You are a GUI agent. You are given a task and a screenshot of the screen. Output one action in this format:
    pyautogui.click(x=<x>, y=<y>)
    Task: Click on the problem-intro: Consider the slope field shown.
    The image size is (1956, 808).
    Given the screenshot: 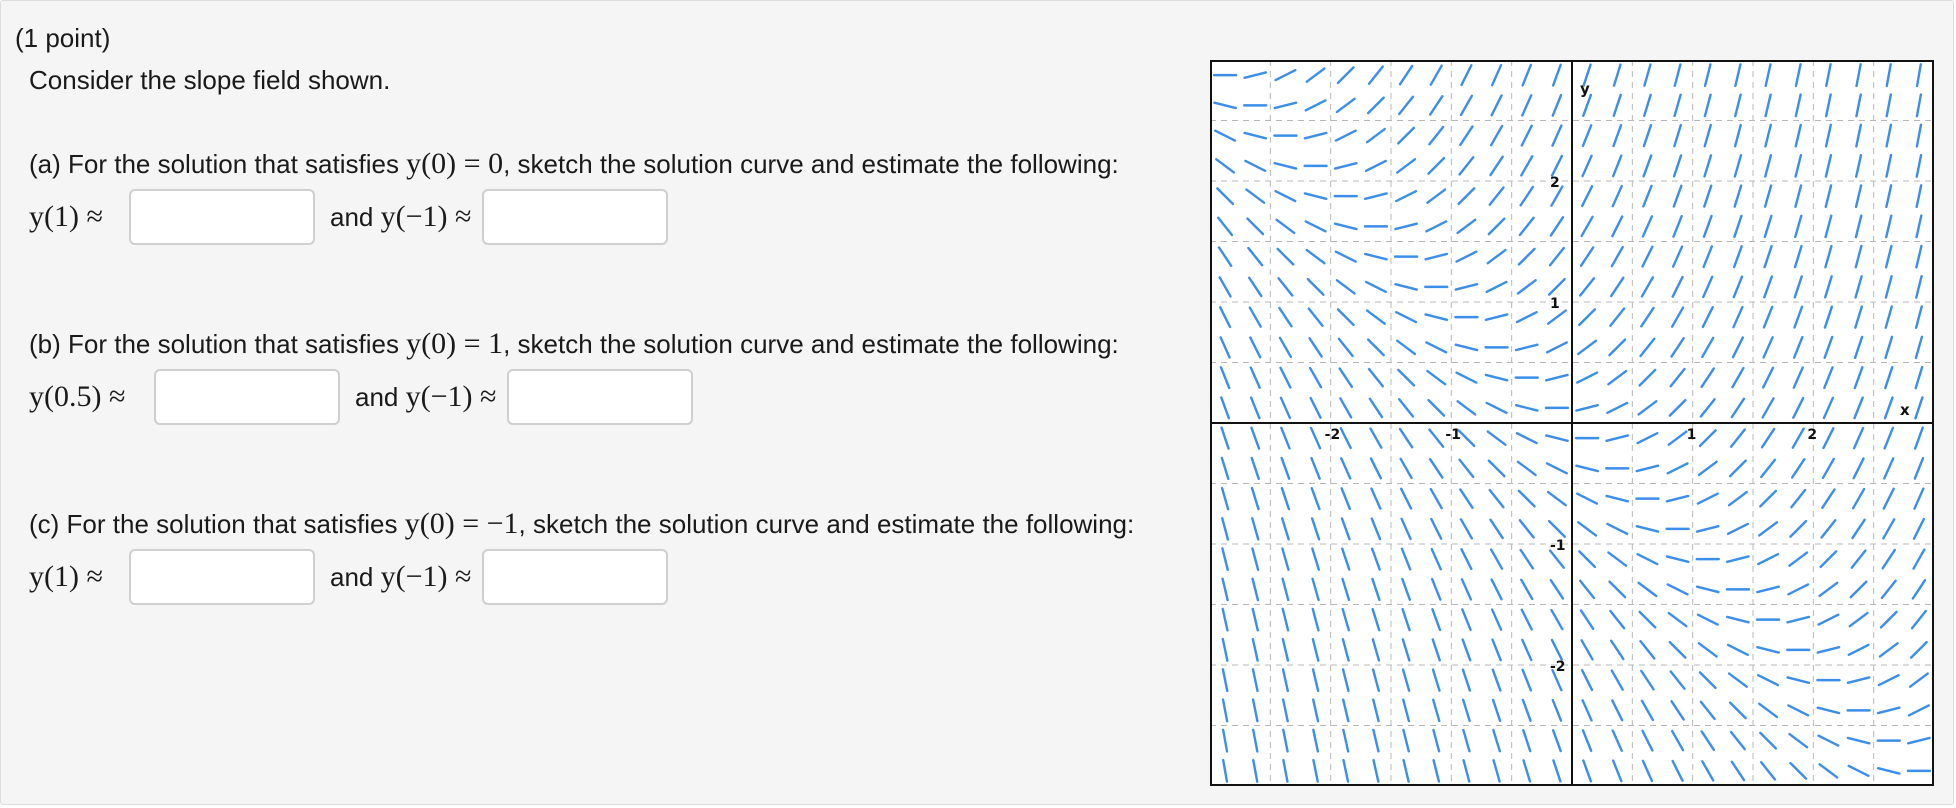 What is the action you would take?
    pyautogui.click(x=210, y=80)
    